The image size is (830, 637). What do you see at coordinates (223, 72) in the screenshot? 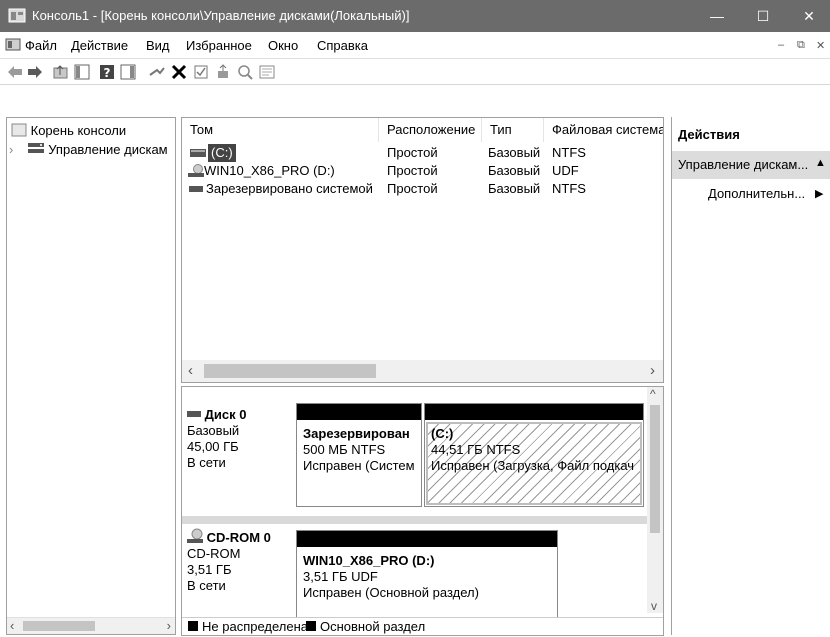
I see `extend-icon` at bounding box center [223, 72].